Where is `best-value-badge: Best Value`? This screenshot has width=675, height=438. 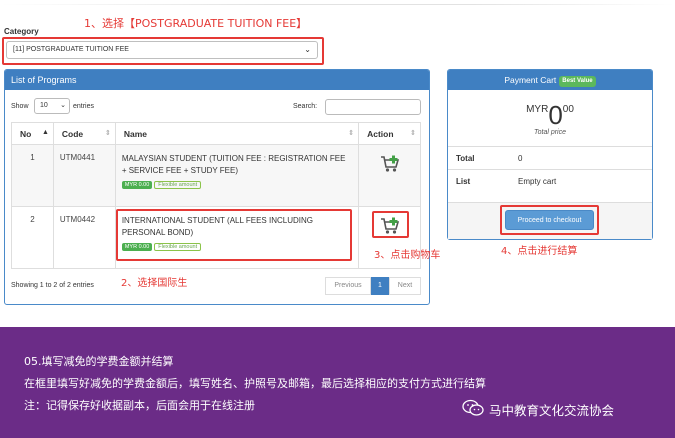 best-value-badge: Best Value is located at coordinates (577, 81).